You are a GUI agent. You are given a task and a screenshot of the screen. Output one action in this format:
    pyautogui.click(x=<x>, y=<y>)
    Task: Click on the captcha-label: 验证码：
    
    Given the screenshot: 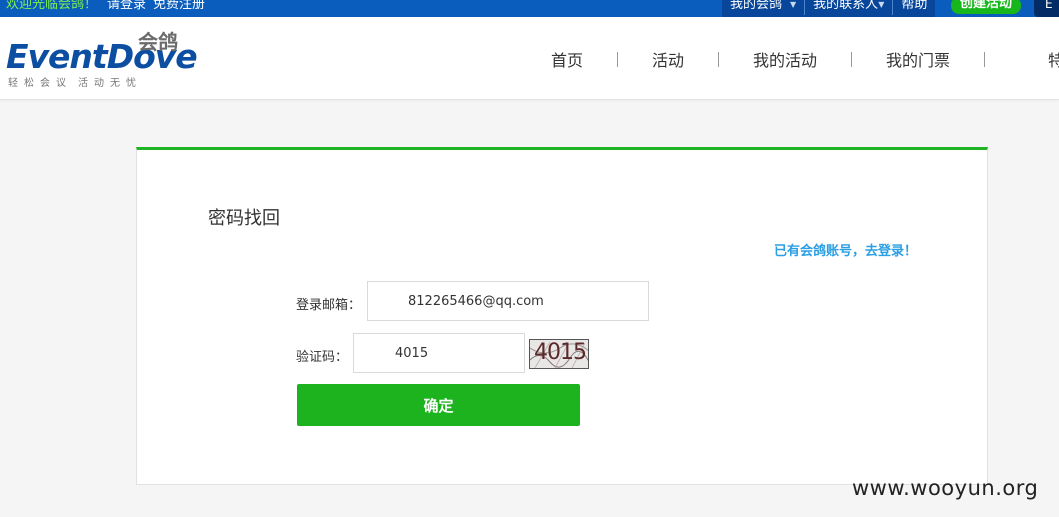 What is the action you would take?
    pyautogui.click(x=322, y=357)
    